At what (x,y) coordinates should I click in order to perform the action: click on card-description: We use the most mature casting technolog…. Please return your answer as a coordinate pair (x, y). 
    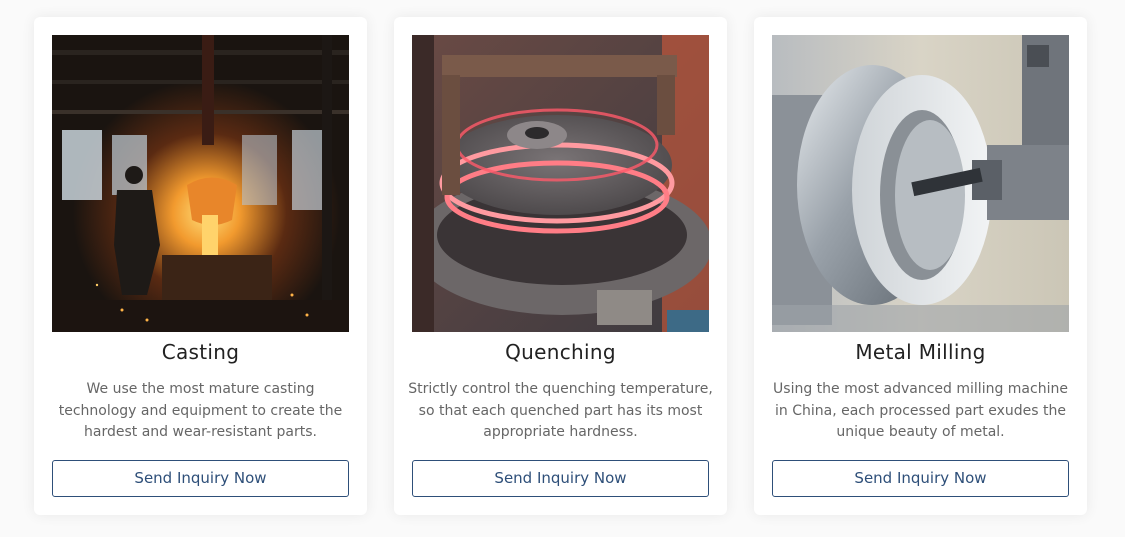
    Looking at the image, I should click on (200, 410).